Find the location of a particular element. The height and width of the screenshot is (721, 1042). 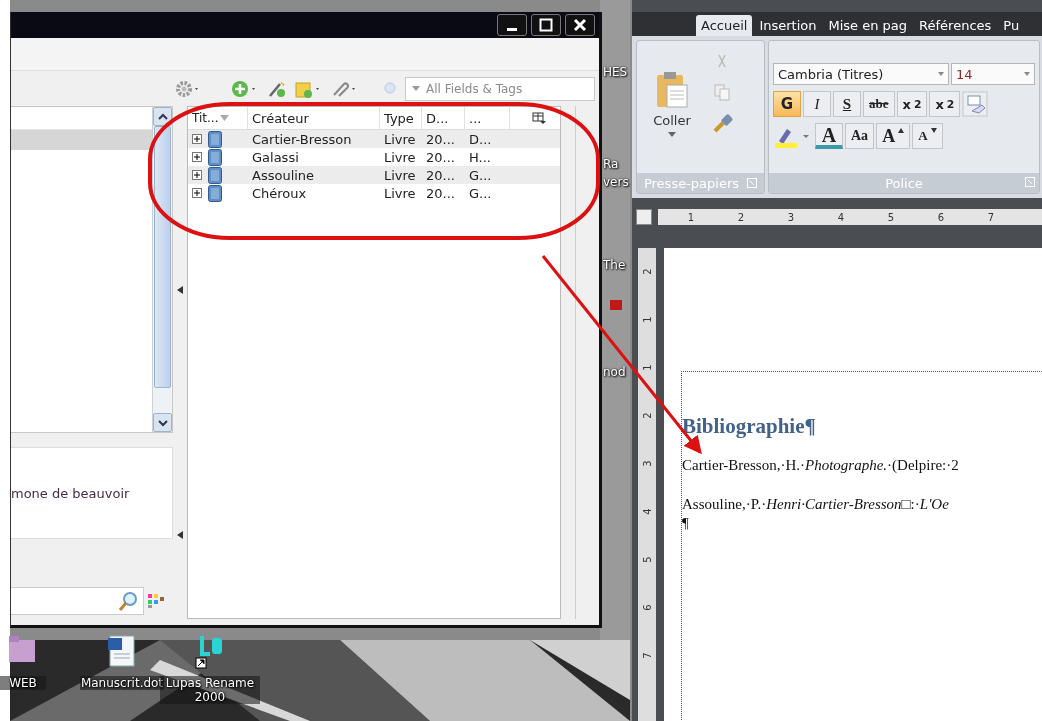

ribbon-tab: Pu is located at coordinates (1011, 25).